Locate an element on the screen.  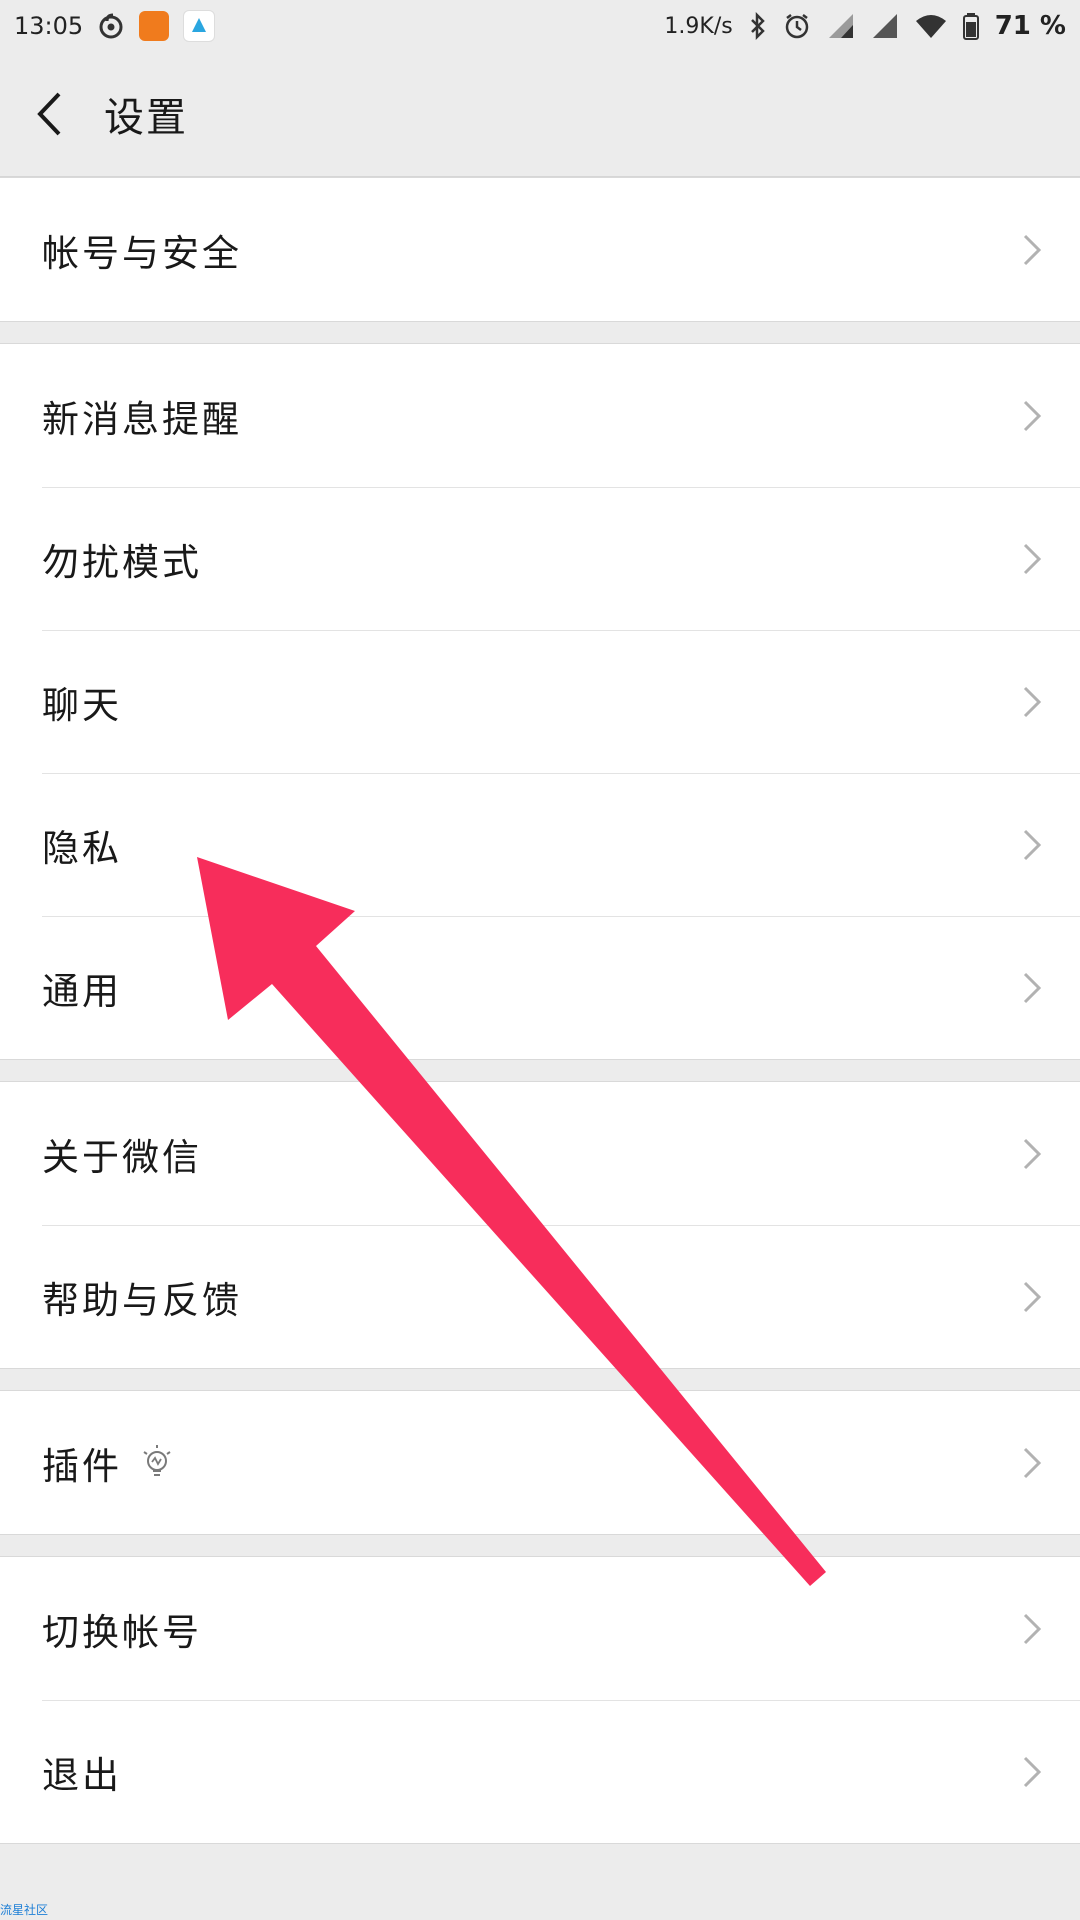
settings-group-plugins: 插件 is located at coordinates (540, 1462).